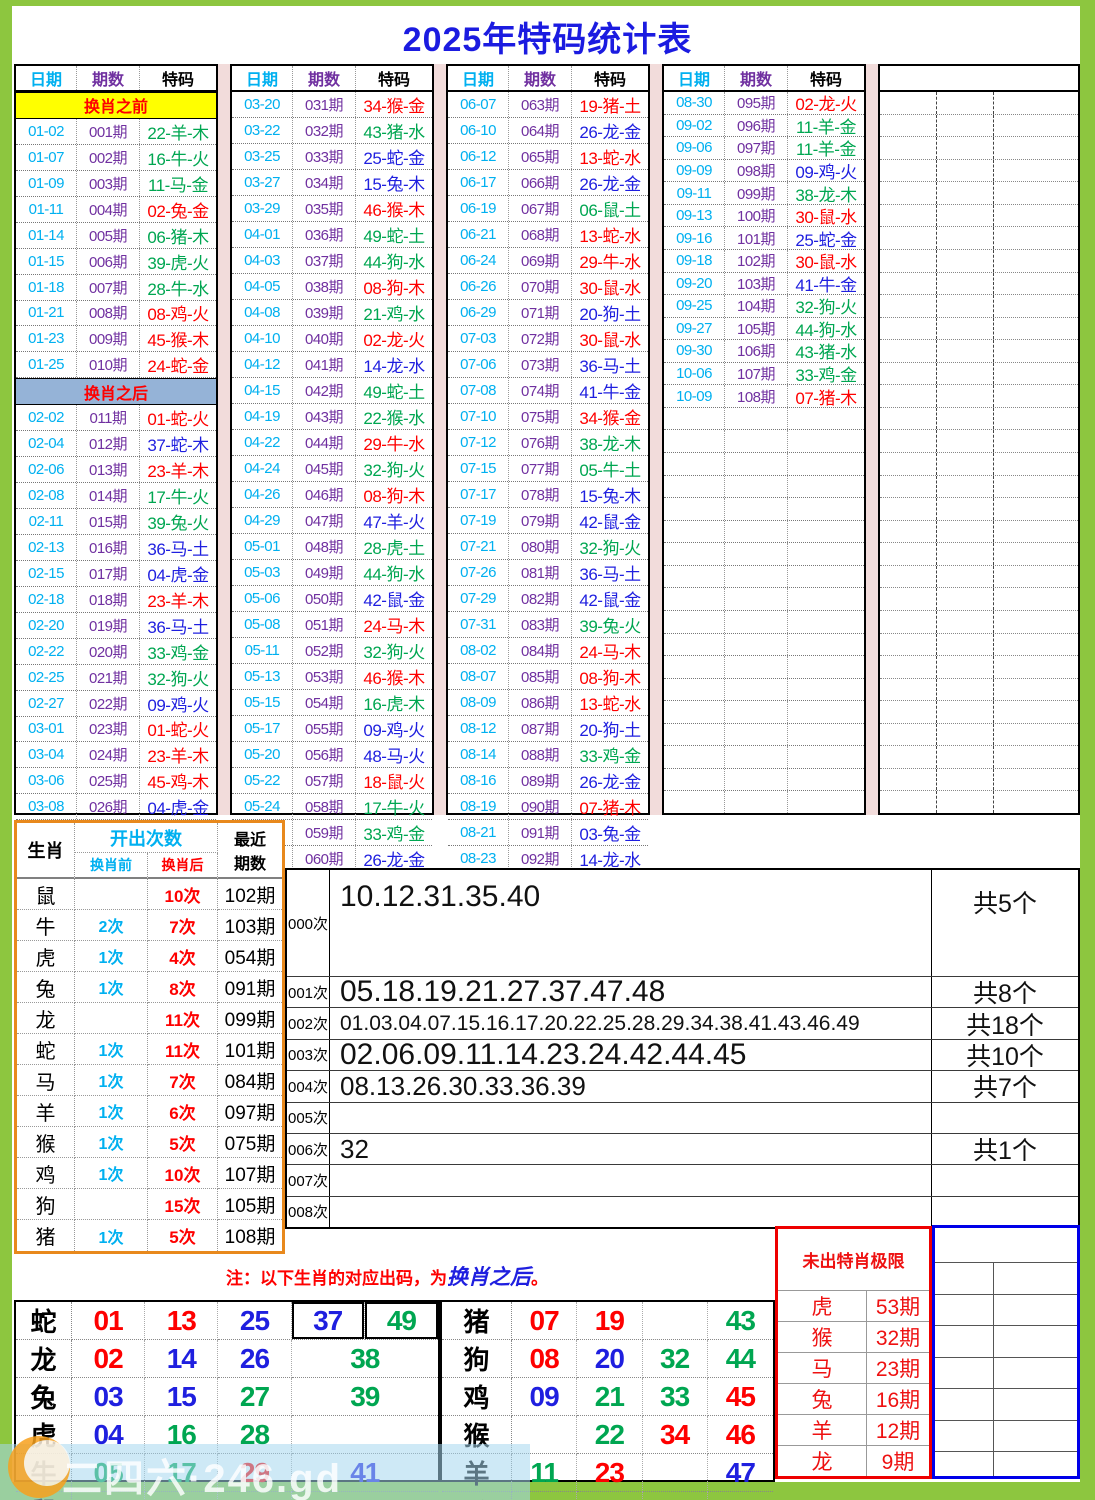  Describe the element at coordinates (177, 365) in the screenshot. I see `code-cell: 24-蛇-金` at that location.